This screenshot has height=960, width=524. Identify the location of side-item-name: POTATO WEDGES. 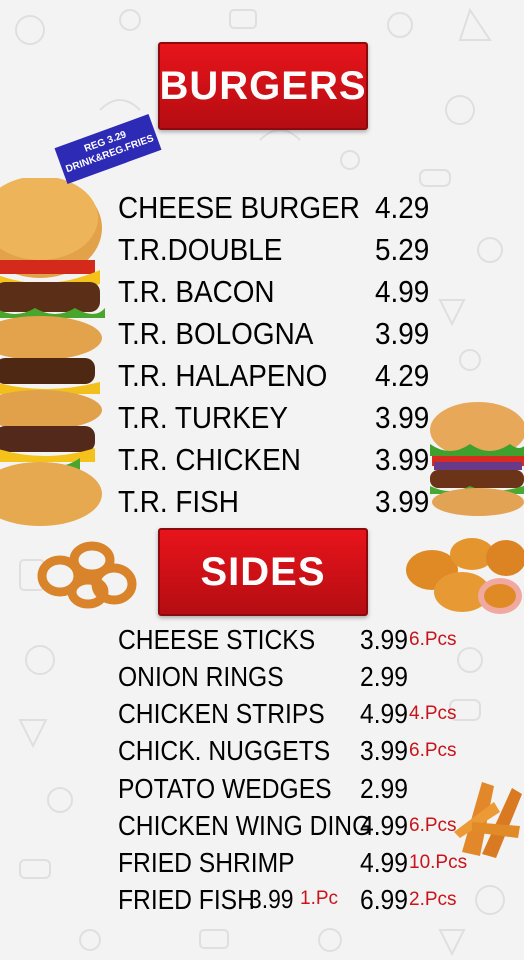
(225, 788).